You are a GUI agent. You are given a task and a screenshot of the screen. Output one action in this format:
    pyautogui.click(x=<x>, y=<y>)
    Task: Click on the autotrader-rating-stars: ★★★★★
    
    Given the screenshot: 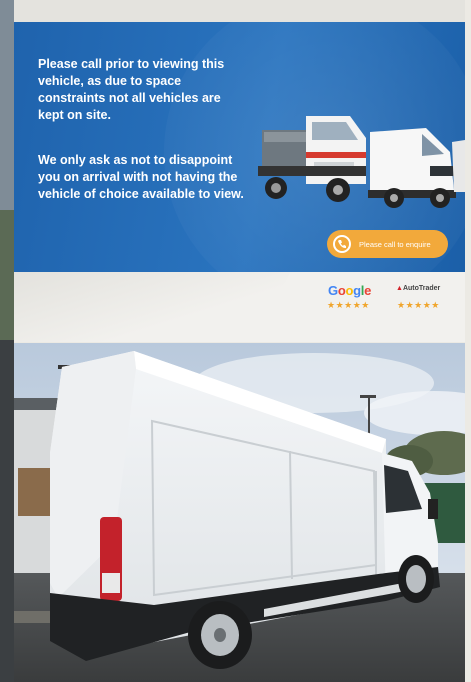 What is the action you would take?
    pyautogui.click(x=418, y=305)
    